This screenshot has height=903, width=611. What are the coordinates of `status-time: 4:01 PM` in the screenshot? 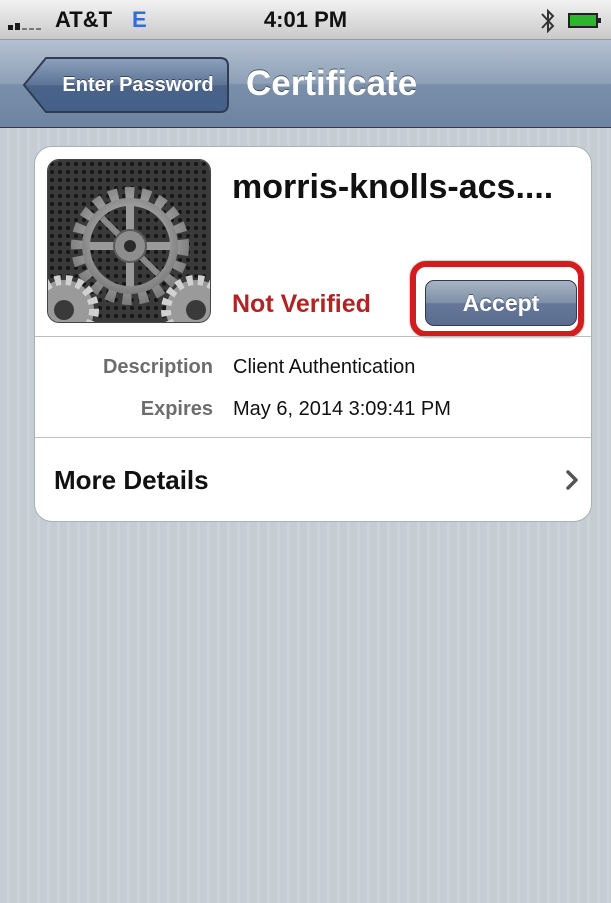 It's located at (305, 19).